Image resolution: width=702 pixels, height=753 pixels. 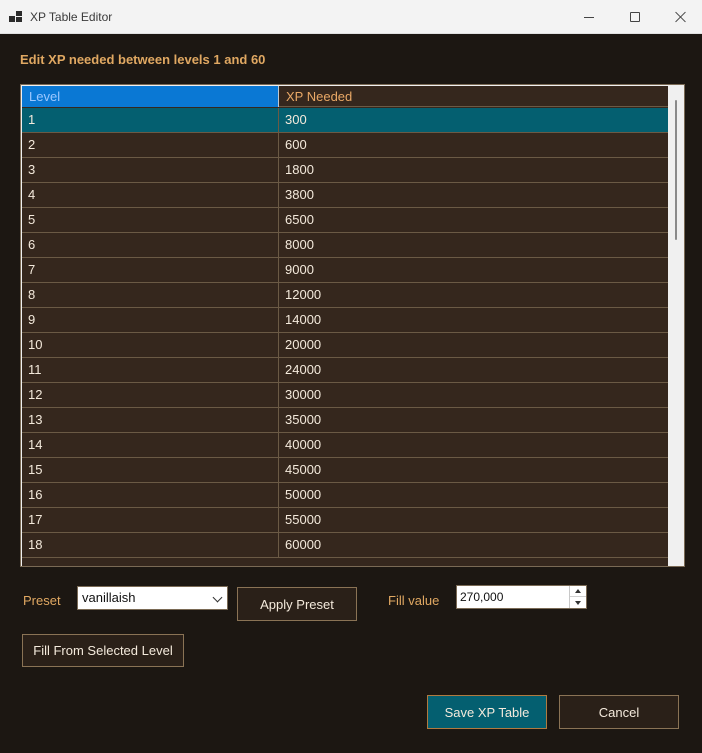 What do you see at coordinates (473, 170) in the screenshot?
I see `xp-needed-cell: 1800` at bounding box center [473, 170].